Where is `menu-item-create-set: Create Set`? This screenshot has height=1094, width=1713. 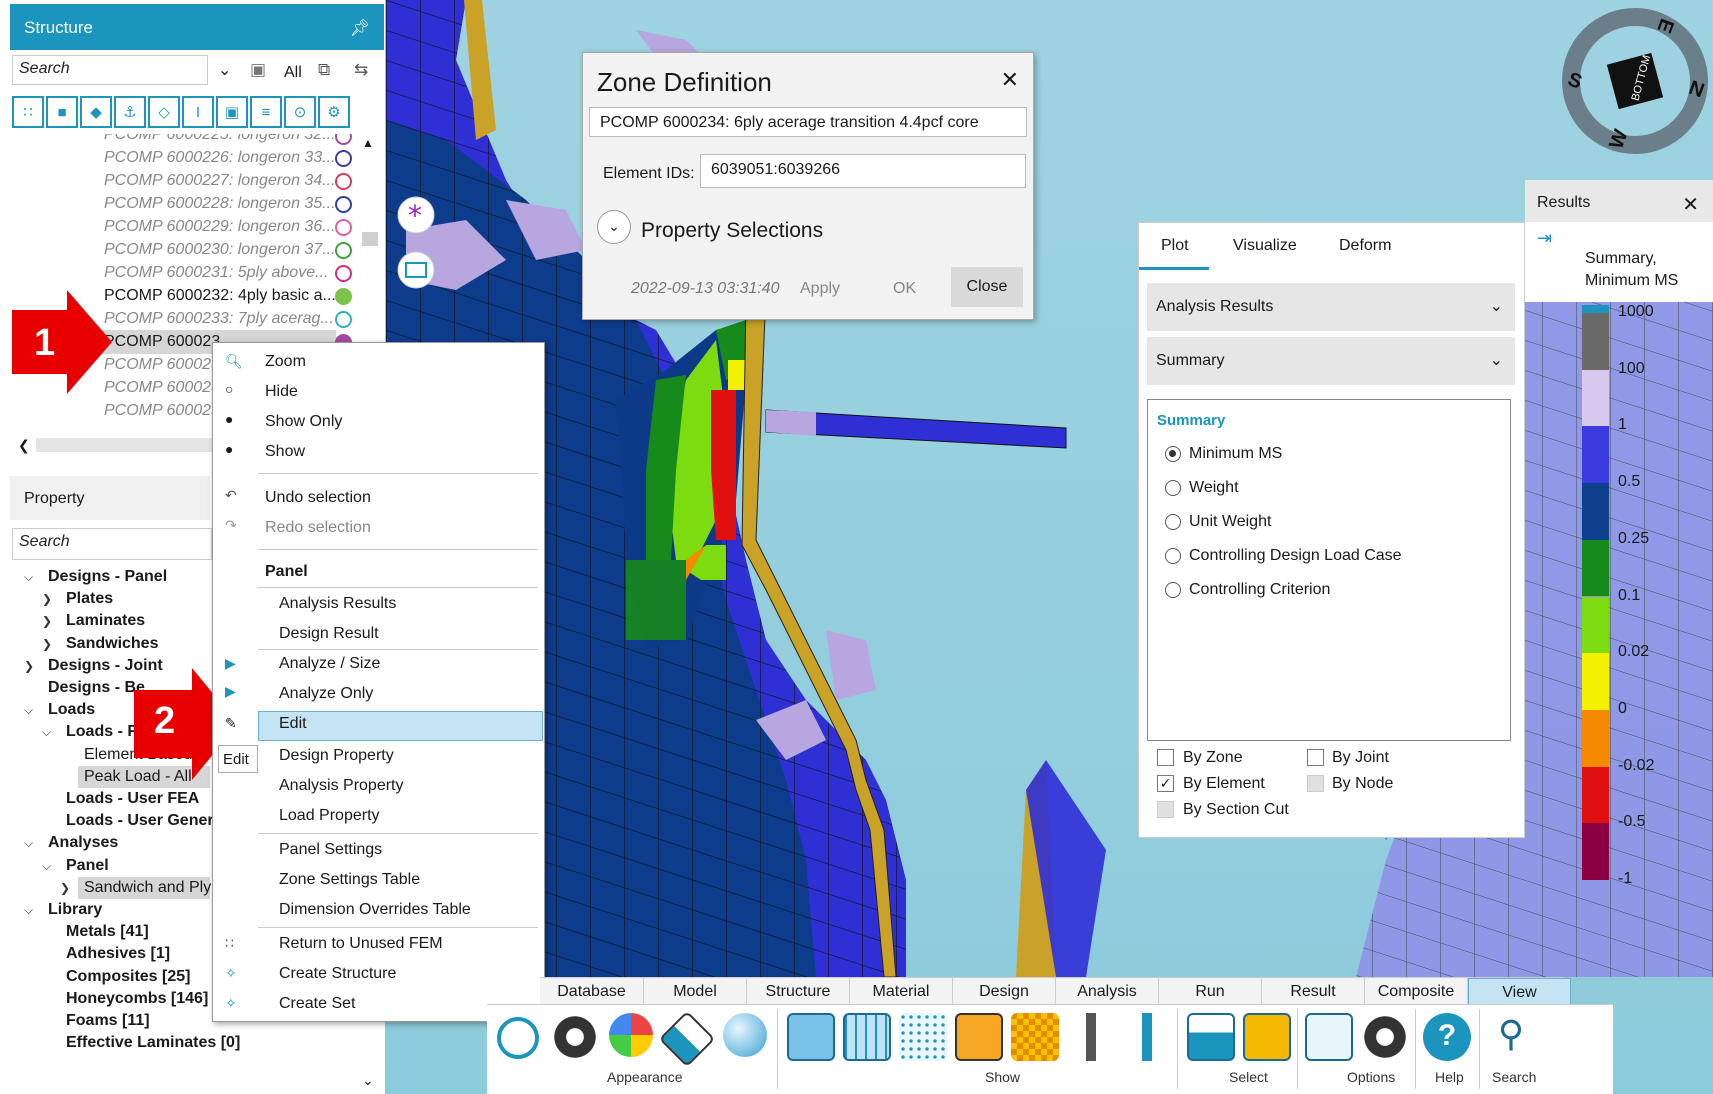 menu-item-create-set: Create Set is located at coordinates (317, 1004).